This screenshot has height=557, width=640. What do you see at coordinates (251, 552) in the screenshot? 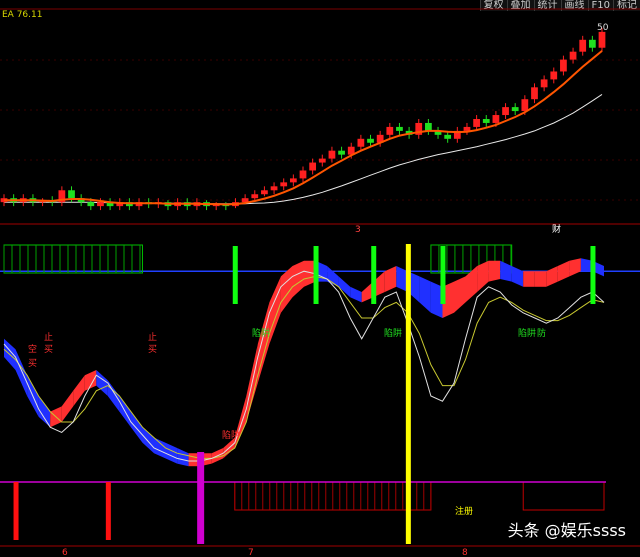
I see `x-tick-label-1: 7` at bounding box center [251, 552].